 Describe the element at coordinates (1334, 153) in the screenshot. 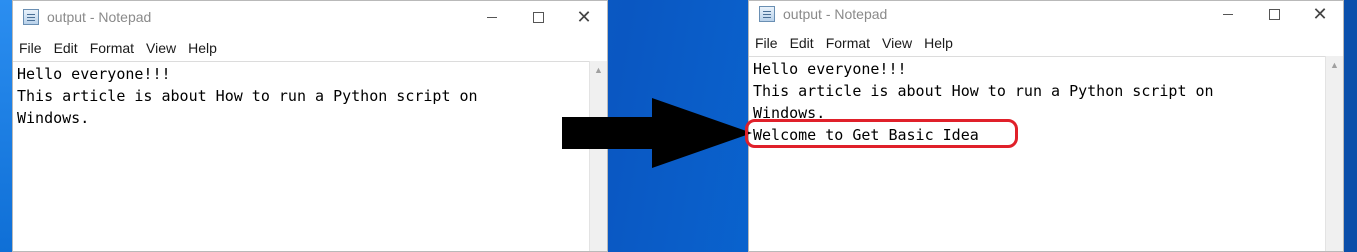

I see `vertical-scrollbar: ▲` at that location.